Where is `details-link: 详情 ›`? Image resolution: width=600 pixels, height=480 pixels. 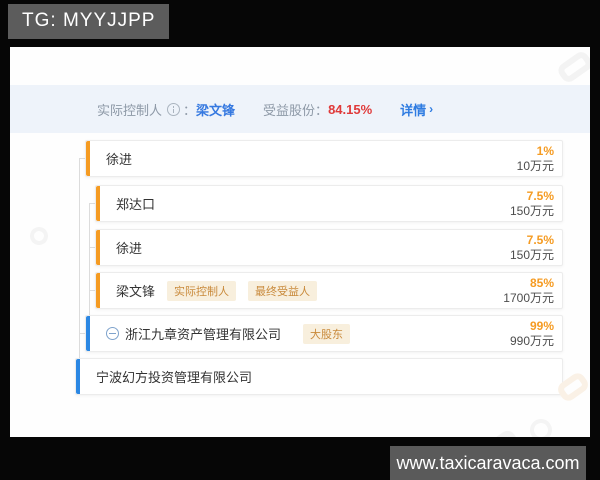
details-link: 详情 › is located at coordinates (416, 109).